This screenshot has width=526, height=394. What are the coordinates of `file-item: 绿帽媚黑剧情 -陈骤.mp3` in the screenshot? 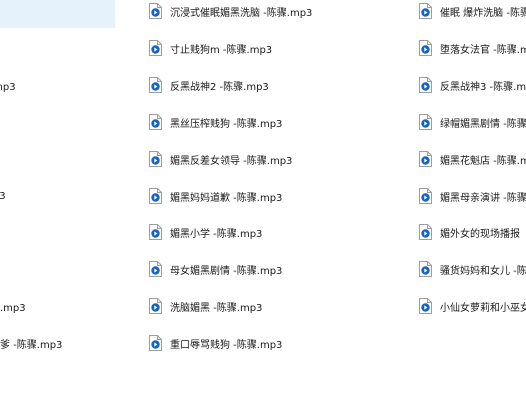 It's located at (470, 122).